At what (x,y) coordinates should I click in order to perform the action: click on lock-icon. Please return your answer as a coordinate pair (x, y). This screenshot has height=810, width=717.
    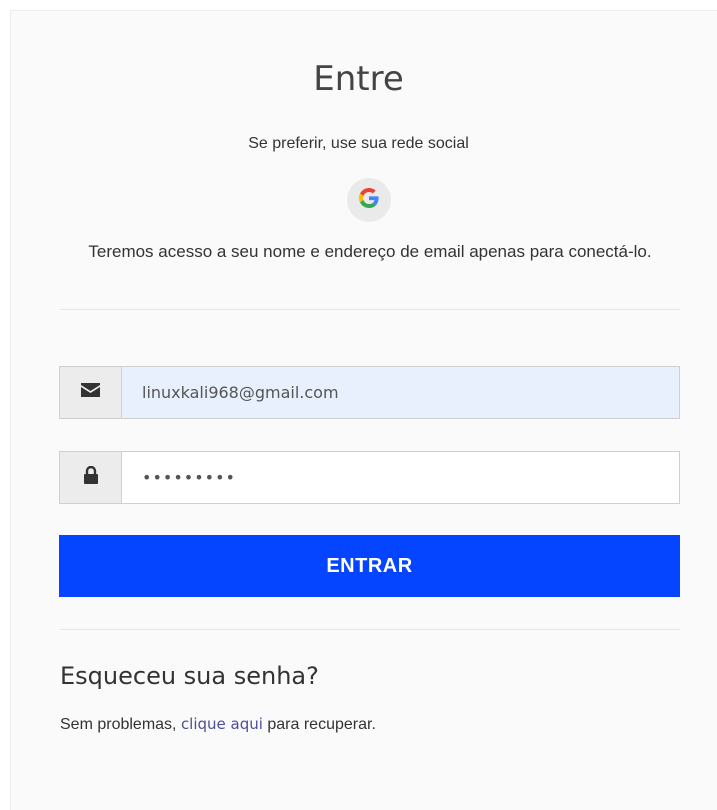
    Looking at the image, I should click on (90, 477).